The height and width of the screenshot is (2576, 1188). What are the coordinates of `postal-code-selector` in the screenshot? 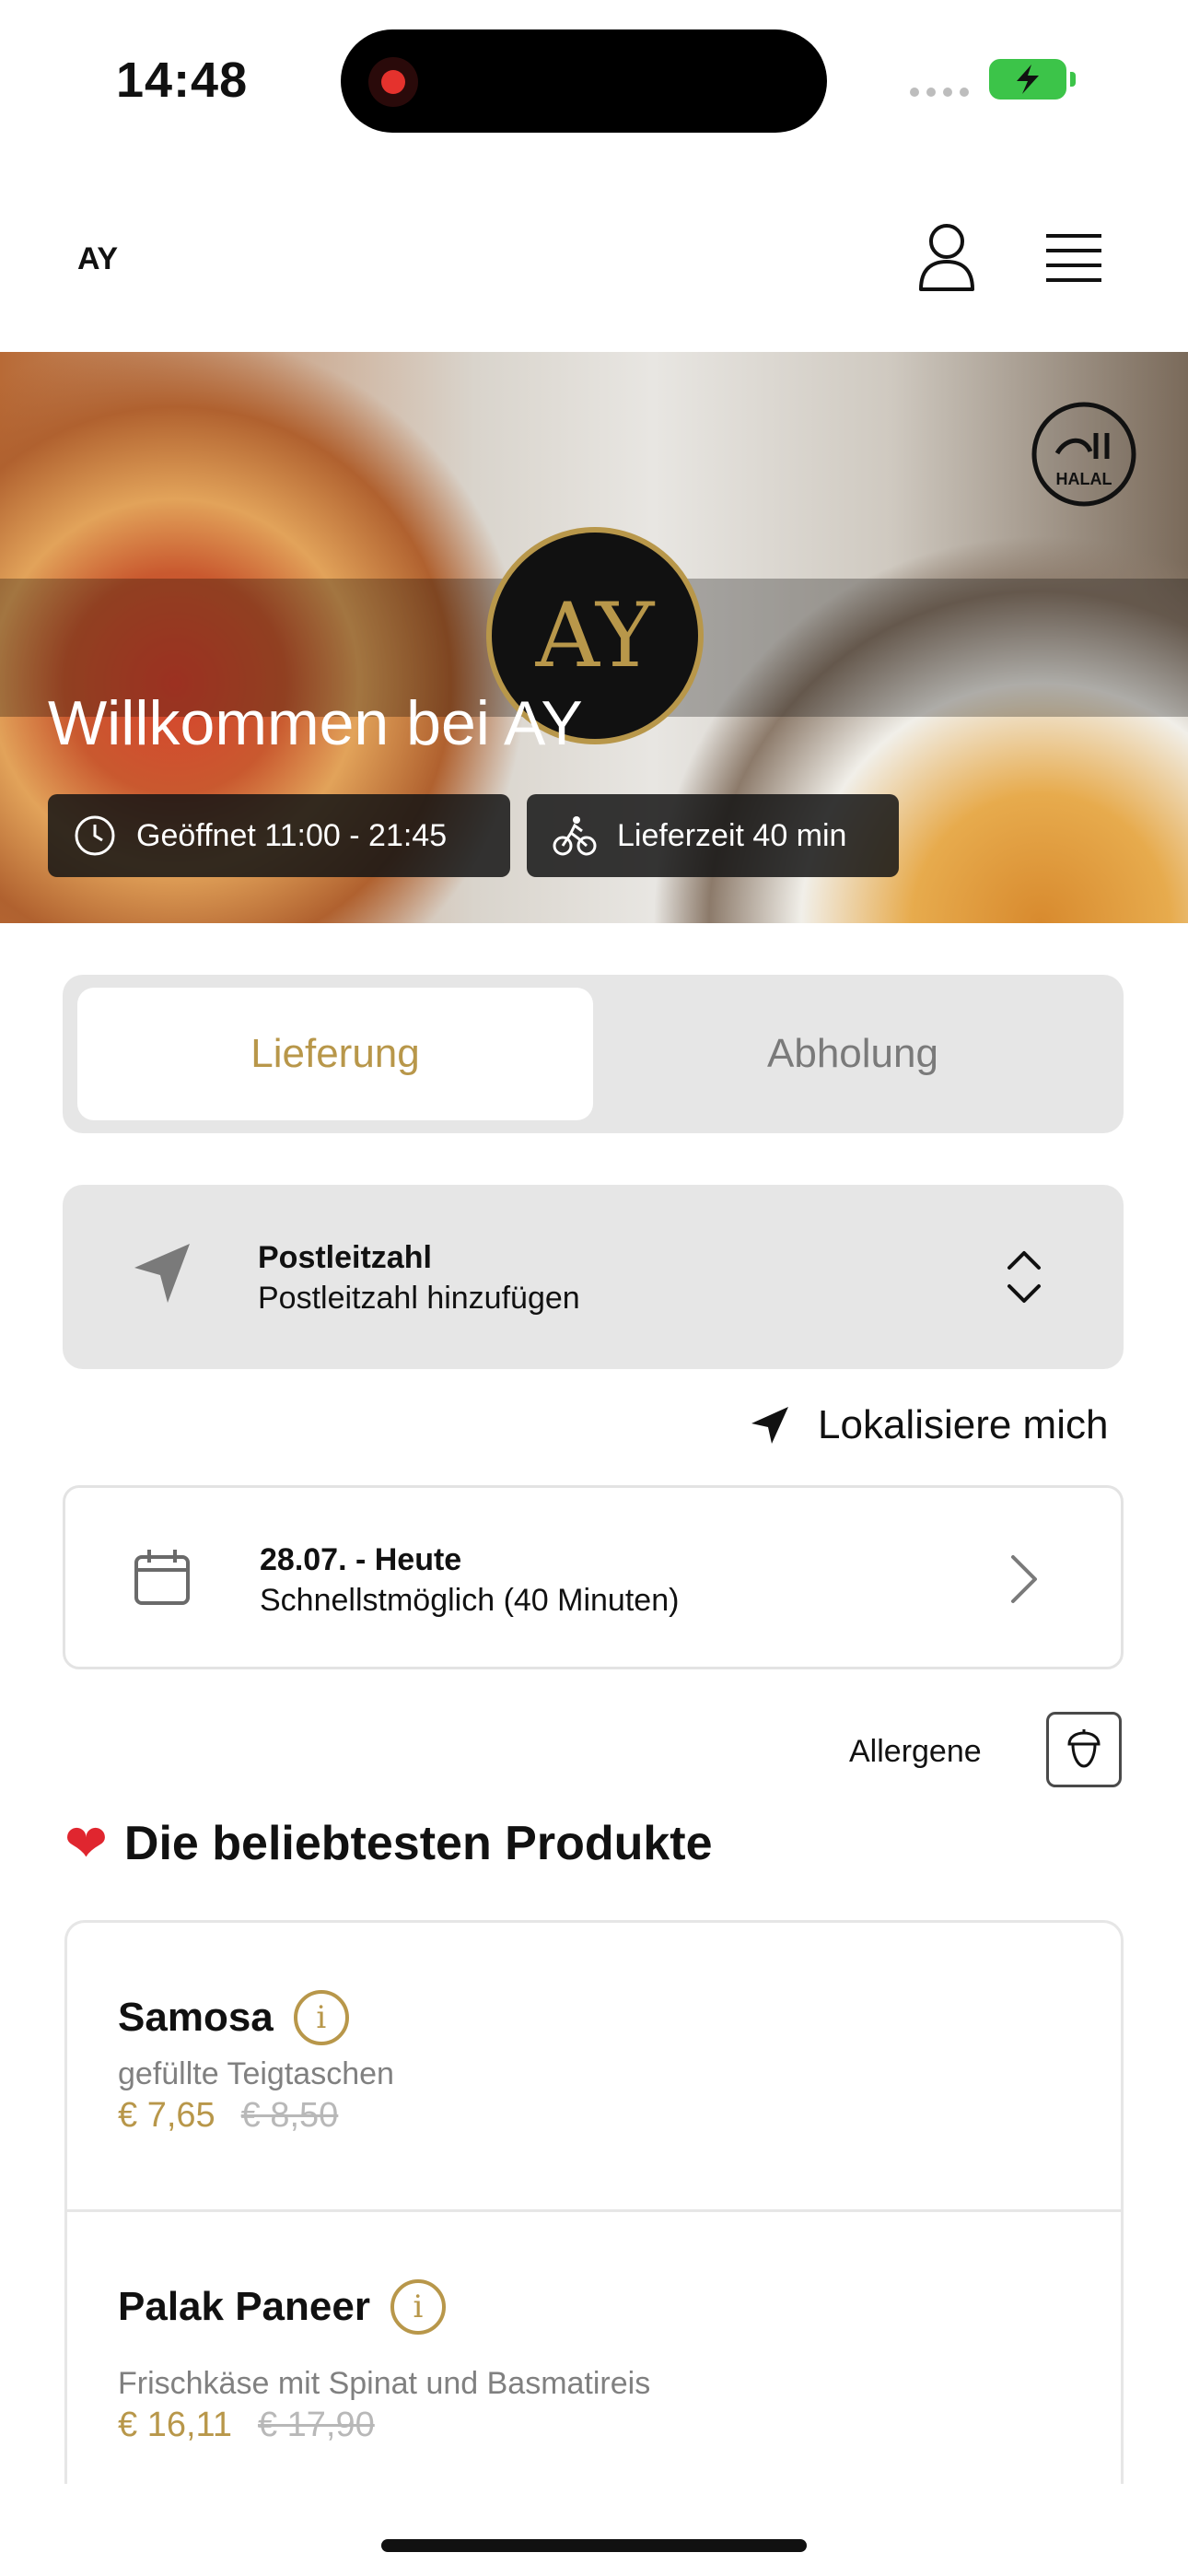 It's located at (593, 1277).